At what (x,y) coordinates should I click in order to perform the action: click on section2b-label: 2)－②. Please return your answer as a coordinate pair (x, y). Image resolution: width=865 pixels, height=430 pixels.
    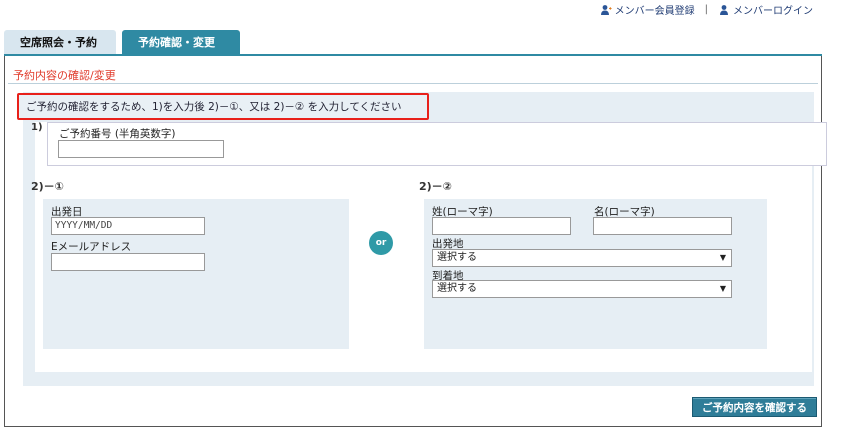
    Looking at the image, I should click on (435, 186).